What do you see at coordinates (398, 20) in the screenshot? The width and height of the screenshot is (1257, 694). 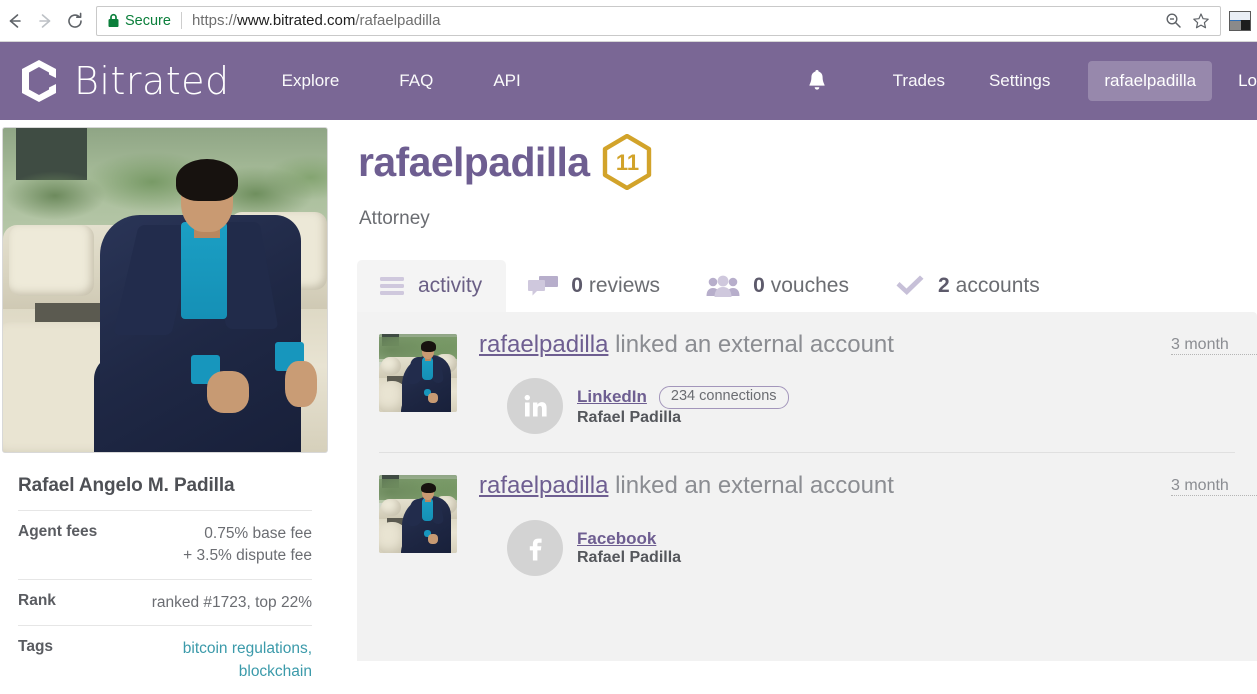 I see `url-path: /rafaelpadilla` at bounding box center [398, 20].